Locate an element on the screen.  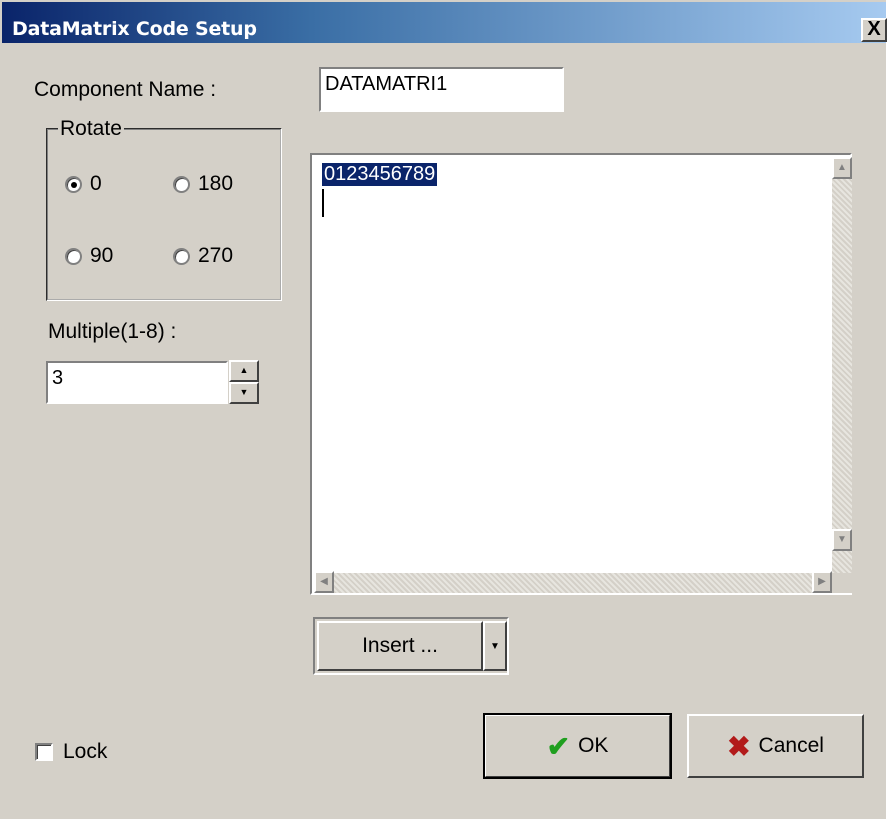
spin-up-button: ▲ is located at coordinates (244, 371).